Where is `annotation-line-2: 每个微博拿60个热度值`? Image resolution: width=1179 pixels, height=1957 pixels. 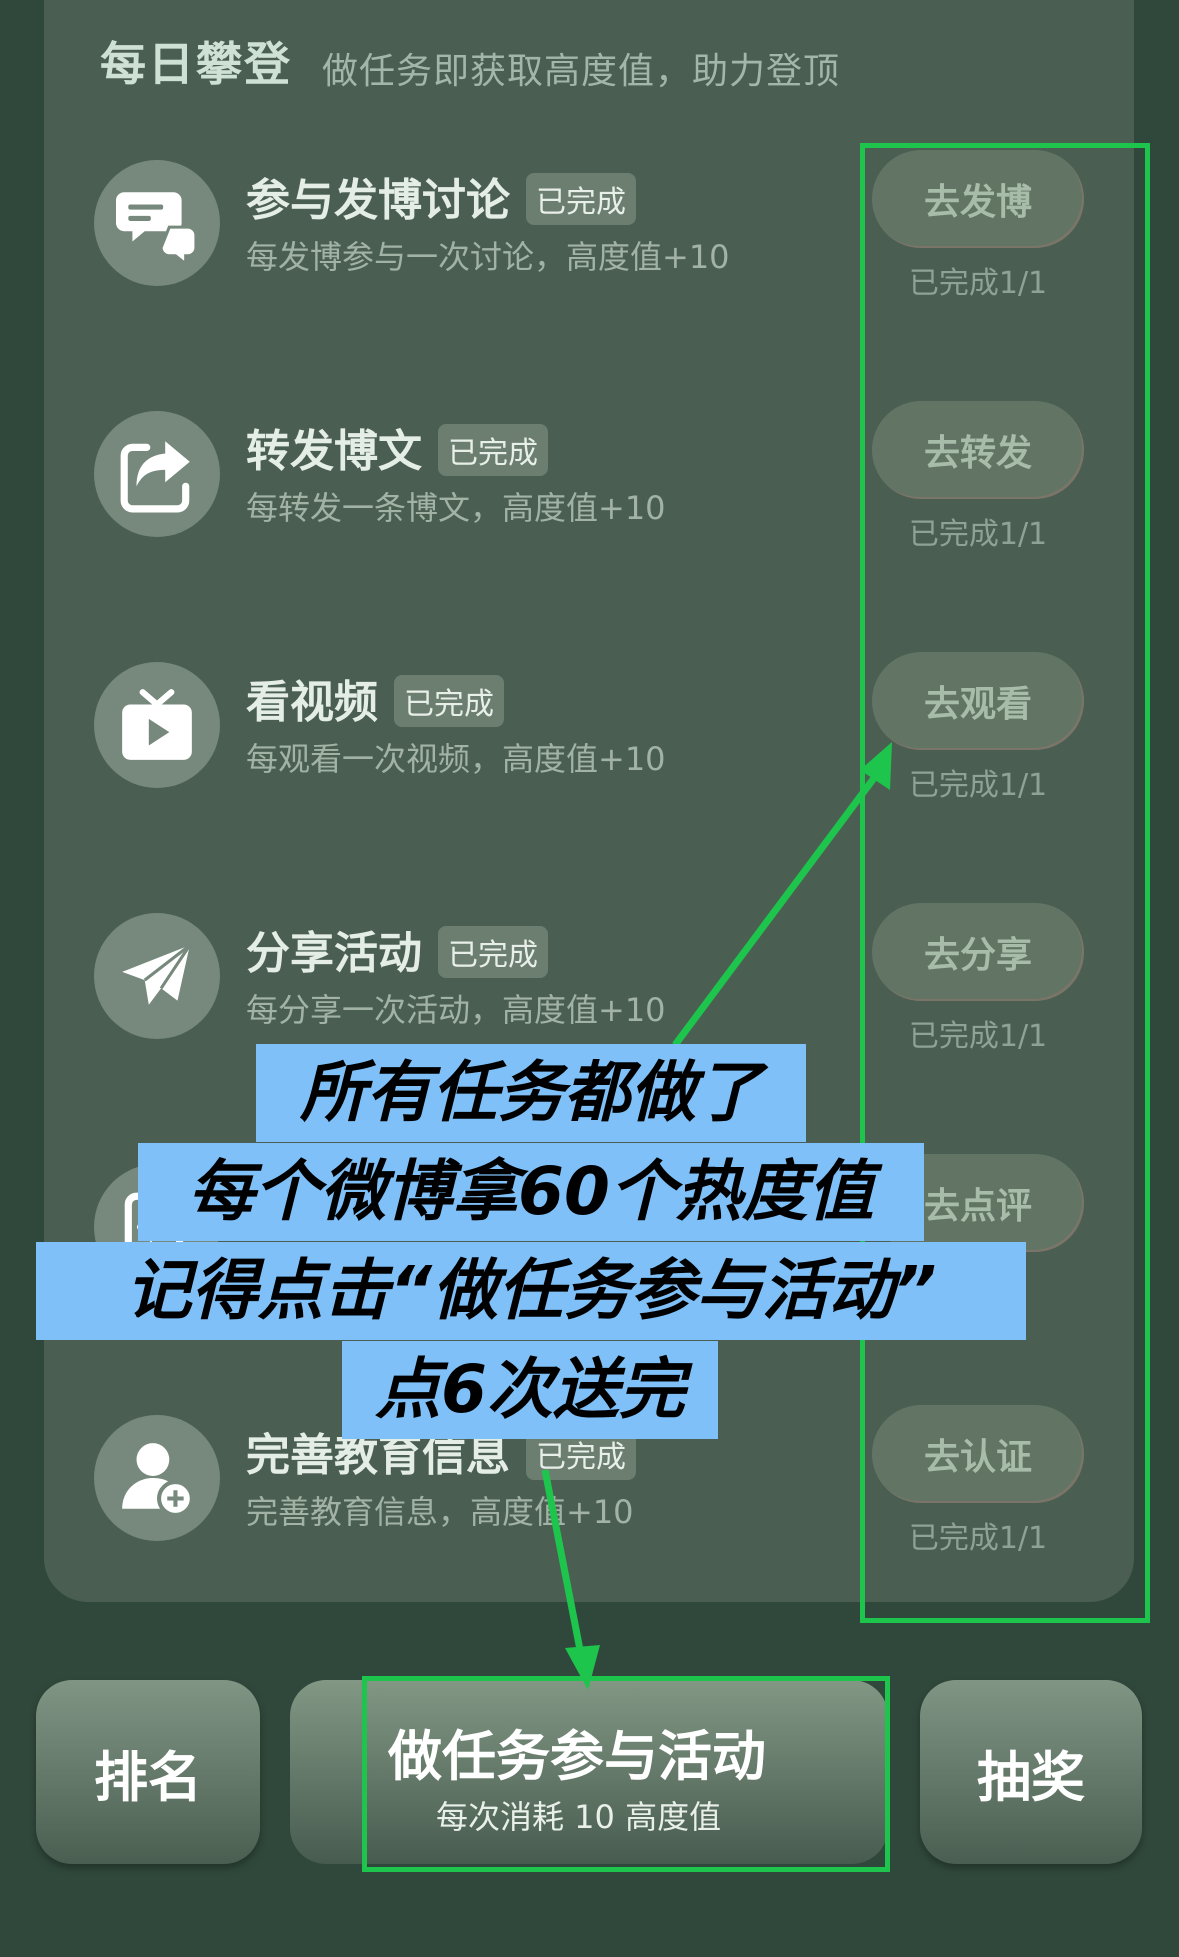 annotation-line-2: 每个微博拿60个热度值 is located at coordinates (531, 1192).